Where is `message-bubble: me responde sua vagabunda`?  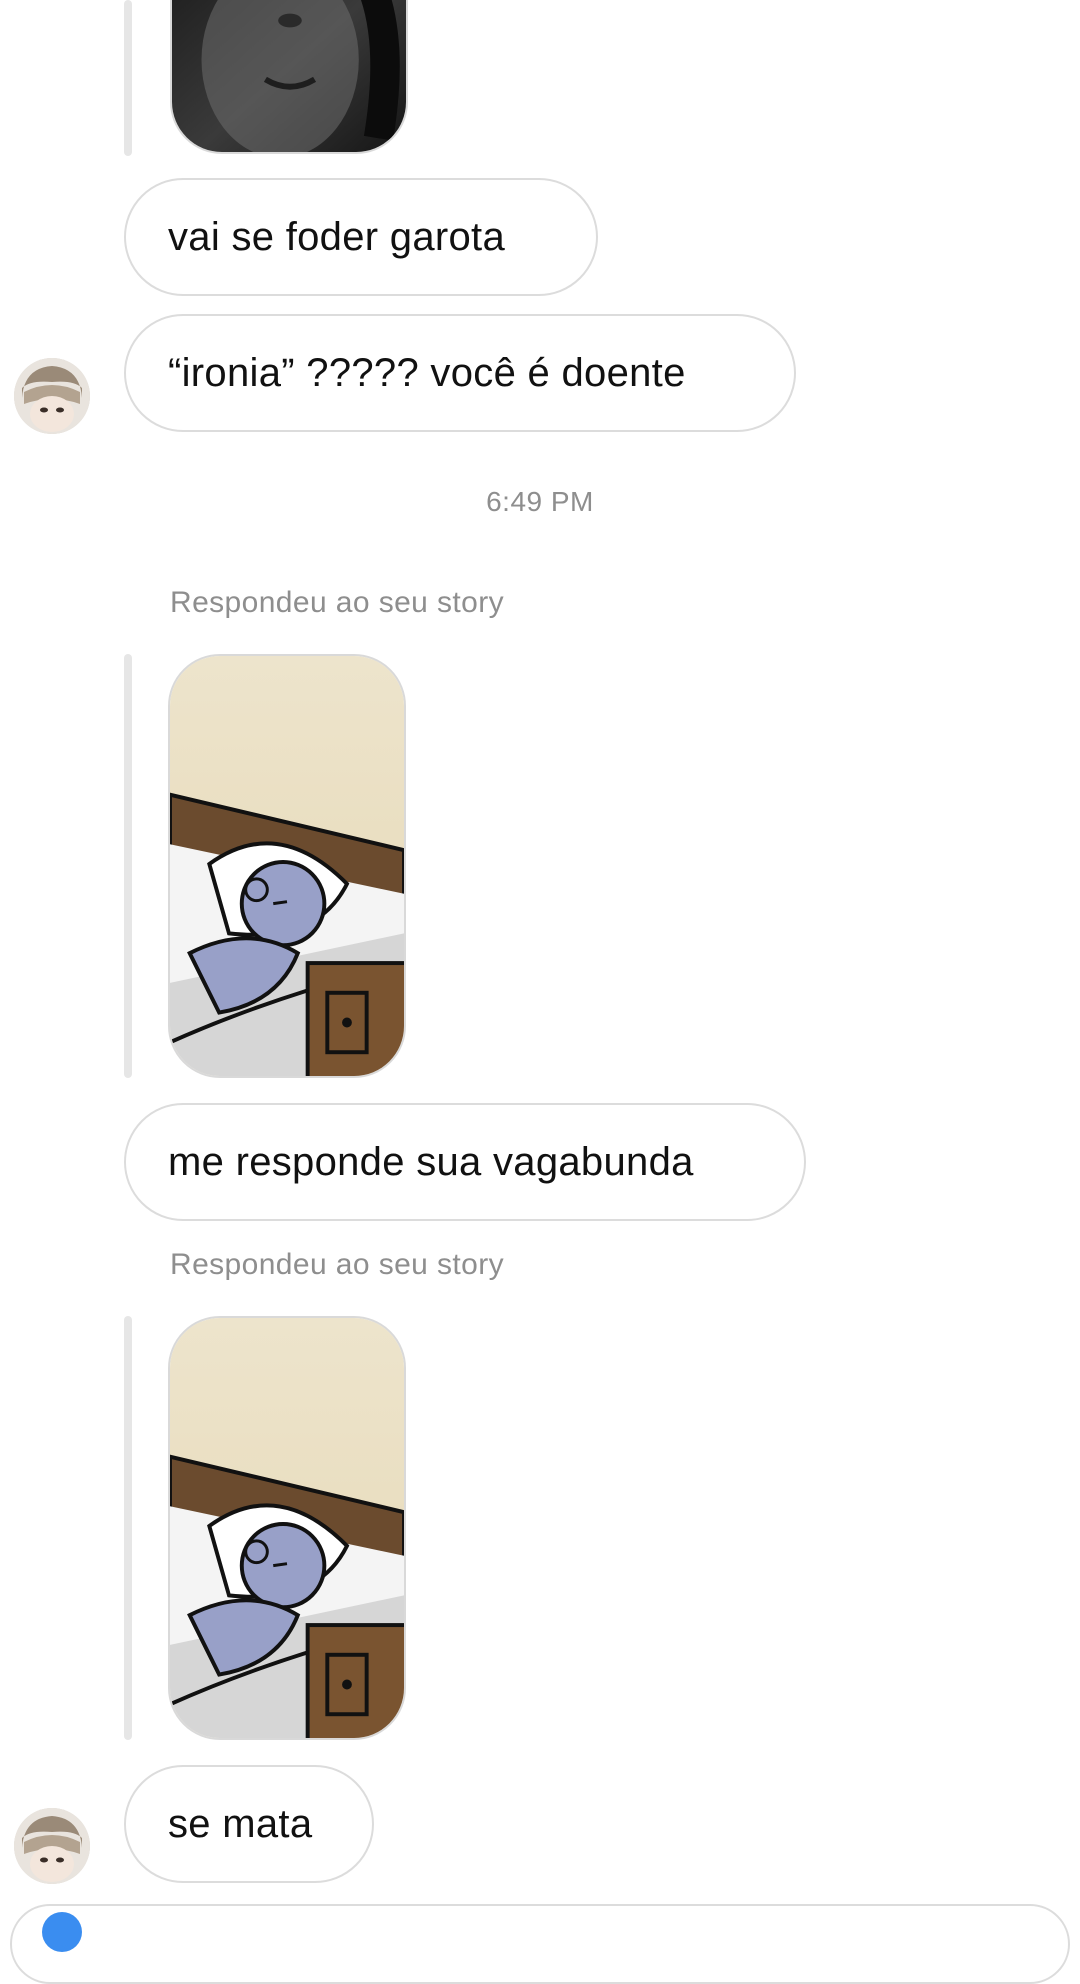
message-bubble: me responde sua vagabunda is located at coordinates (465, 1162).